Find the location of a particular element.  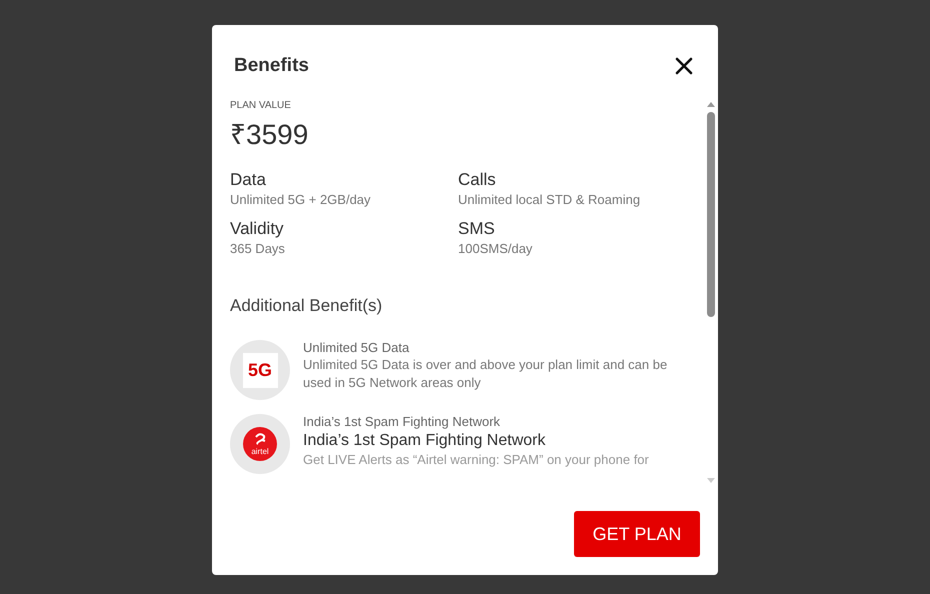

close-icon is located at coordinates (684, 66).